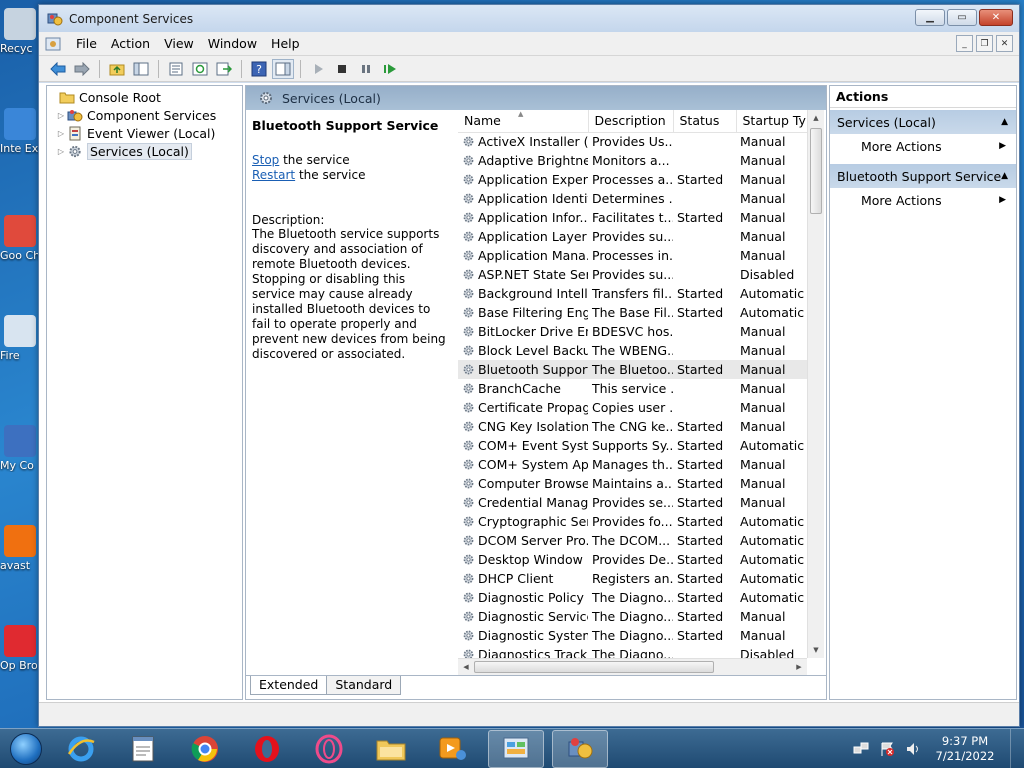 The width and height of the screenshot is (1024, 768). I want to click on vertical-scroll-thumb, so click(816, 171).